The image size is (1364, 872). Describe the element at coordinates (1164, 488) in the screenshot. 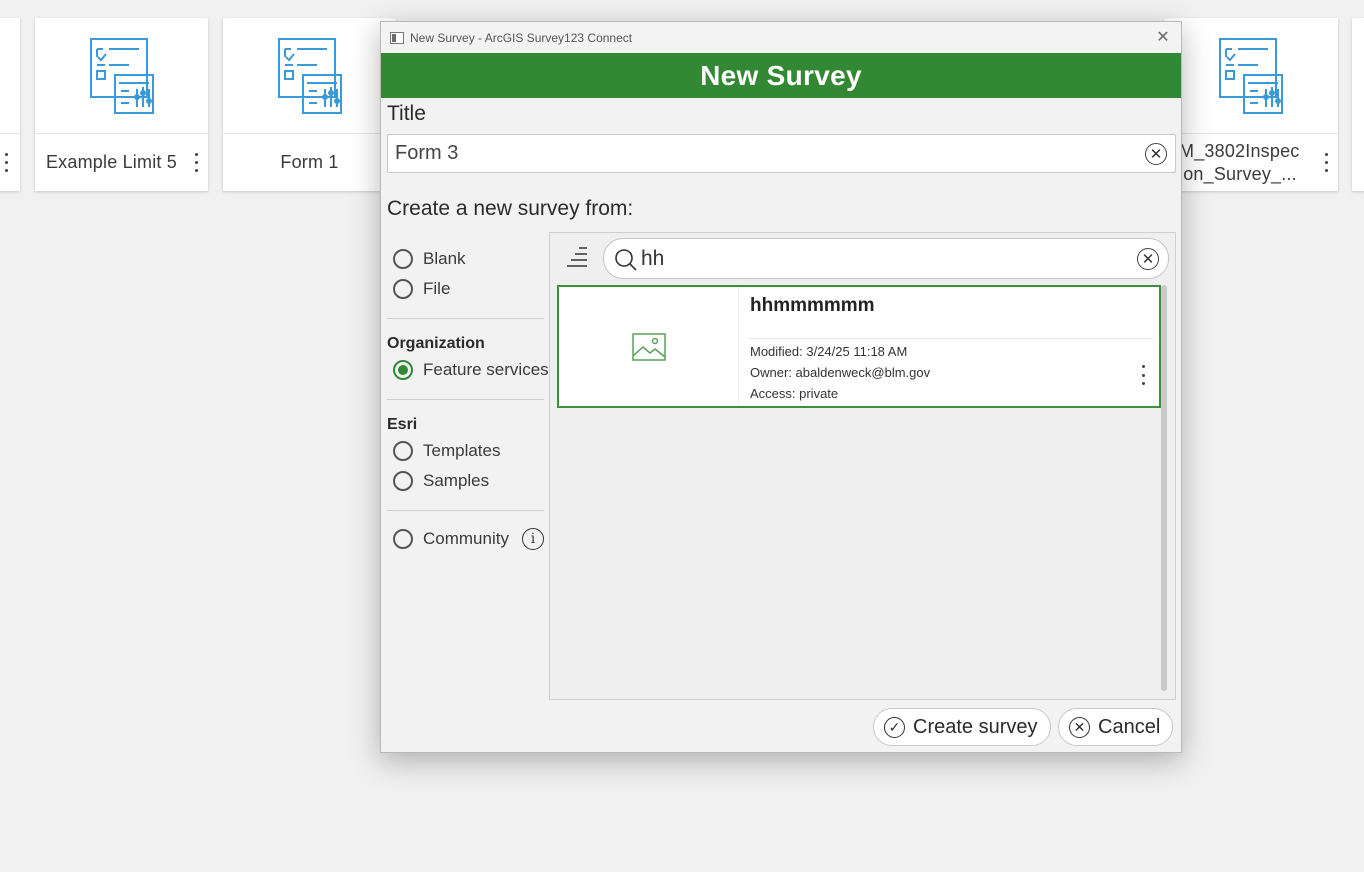

I see `results-scrollbar` at that location.